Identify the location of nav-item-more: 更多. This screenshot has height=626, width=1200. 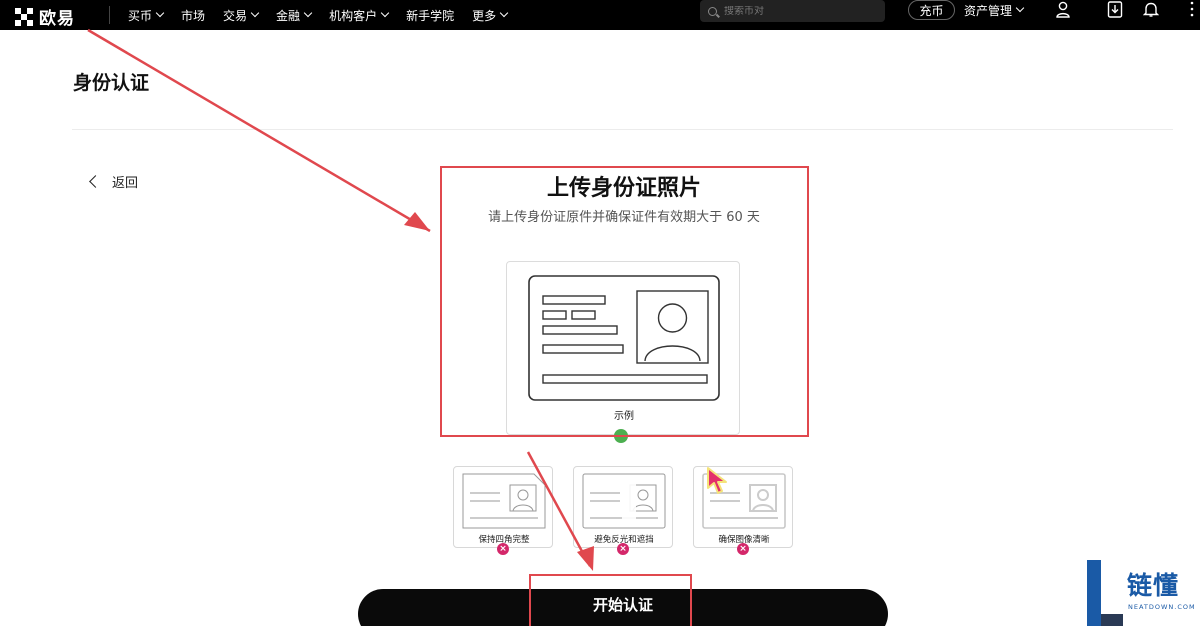
(490, 15).